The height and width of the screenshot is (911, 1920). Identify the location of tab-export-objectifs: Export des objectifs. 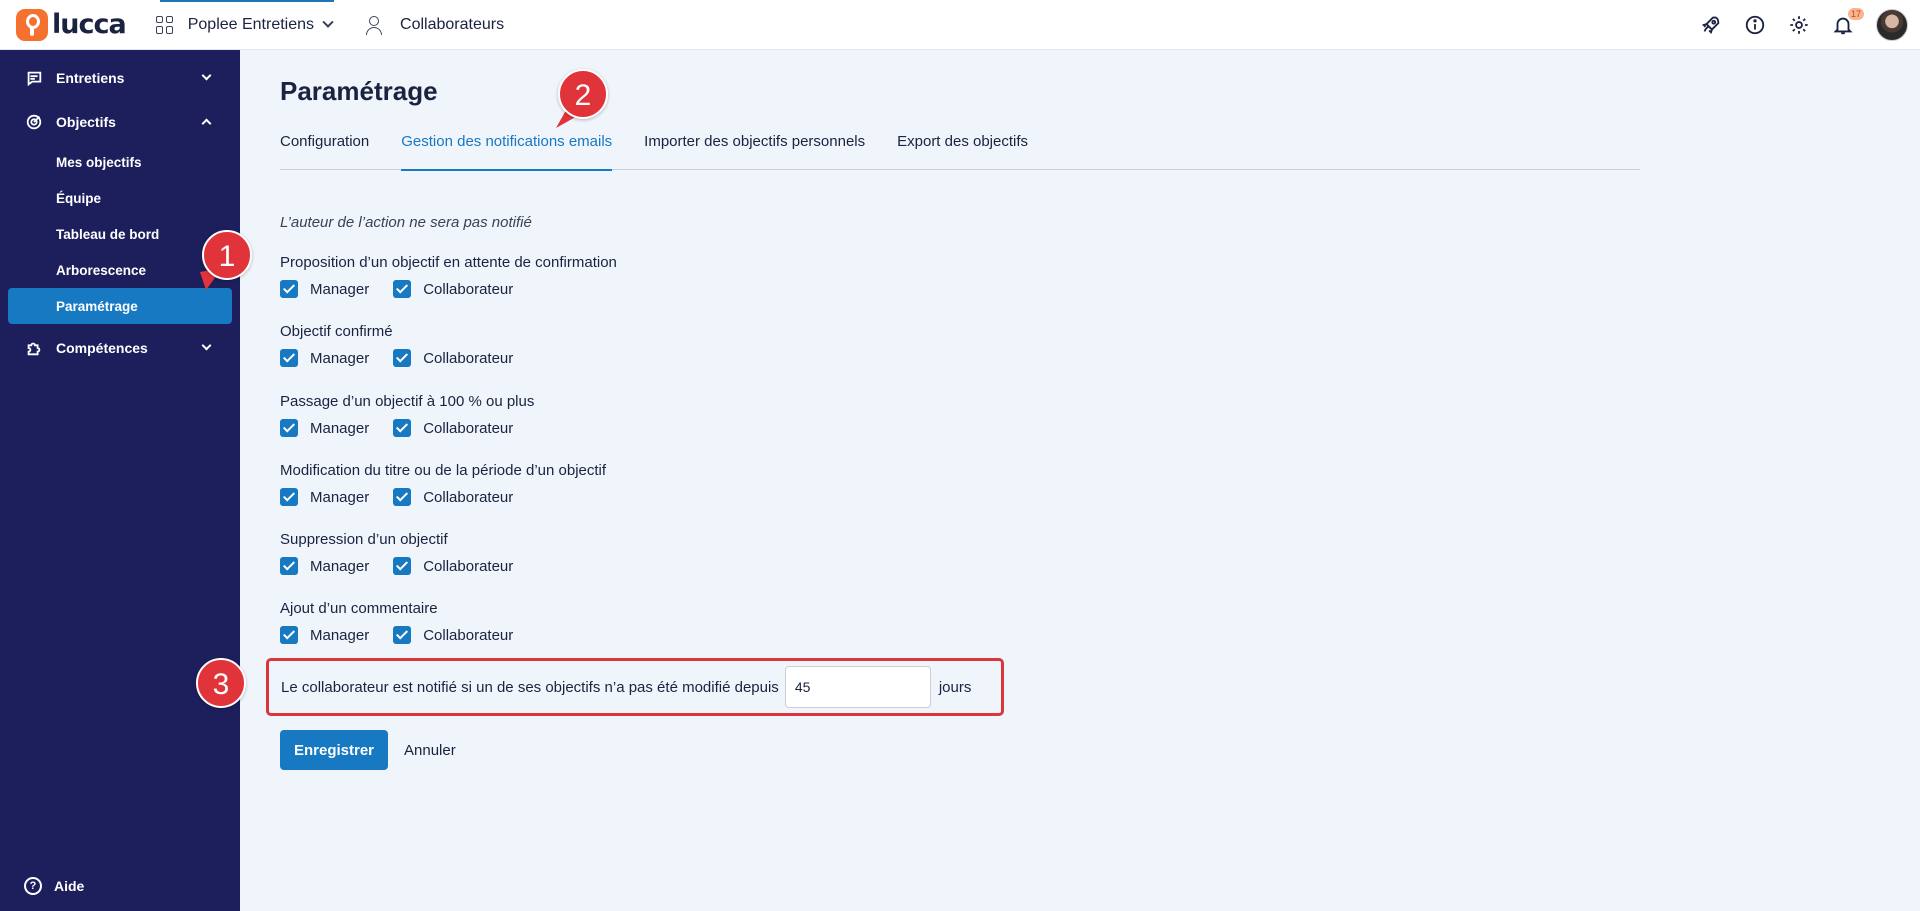
(962, 146).